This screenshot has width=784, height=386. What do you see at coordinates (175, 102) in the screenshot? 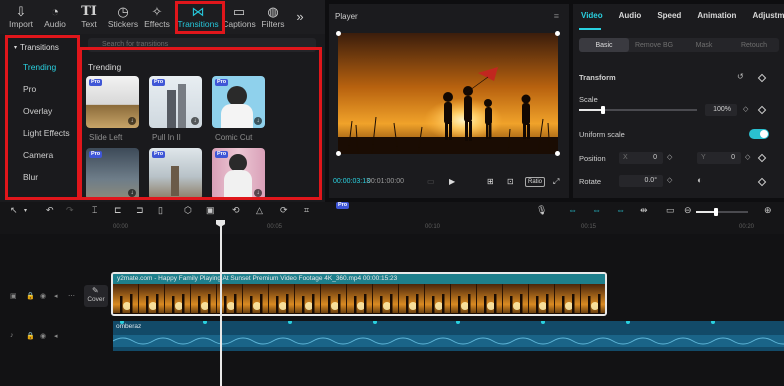
I see `transition-card-pull-in-ii: Pro ↓` at bounding box center [175, 102].